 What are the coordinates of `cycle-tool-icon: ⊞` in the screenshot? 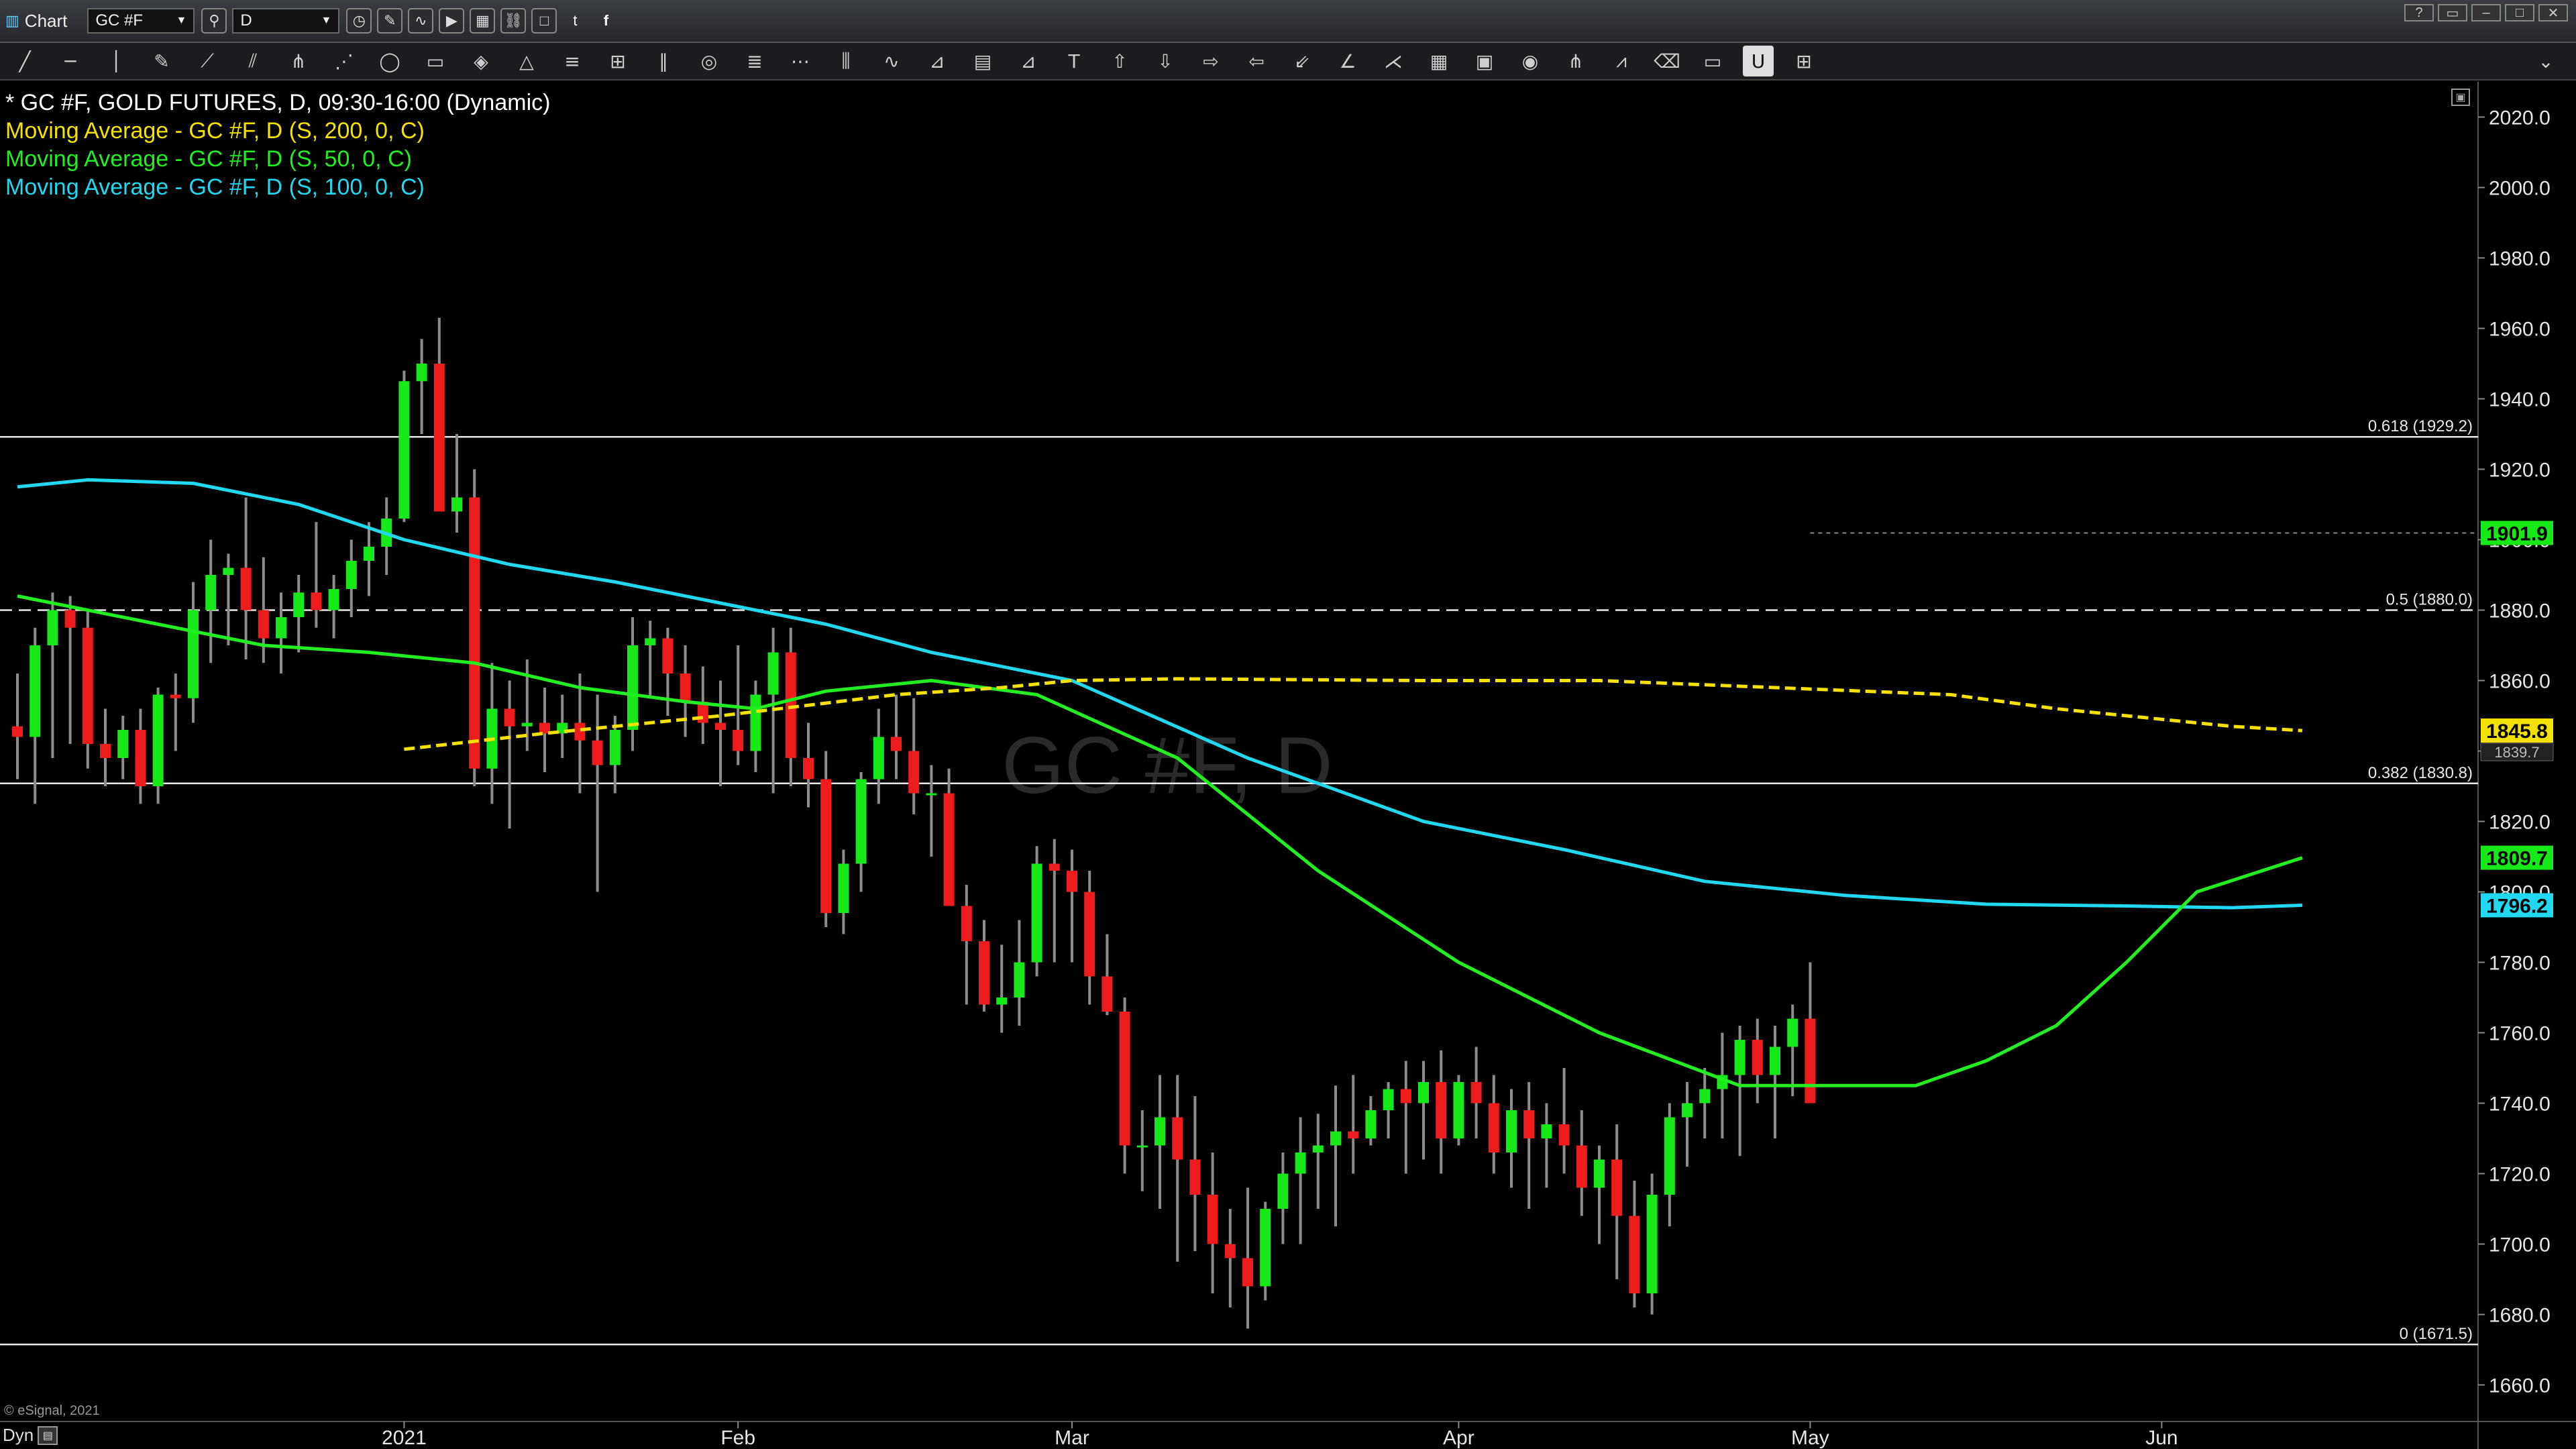 It's located at (617, 61).